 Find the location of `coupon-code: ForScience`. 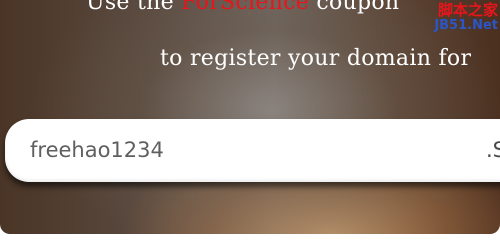

coupon-code: ForScience is located at coordinates (245, 7).